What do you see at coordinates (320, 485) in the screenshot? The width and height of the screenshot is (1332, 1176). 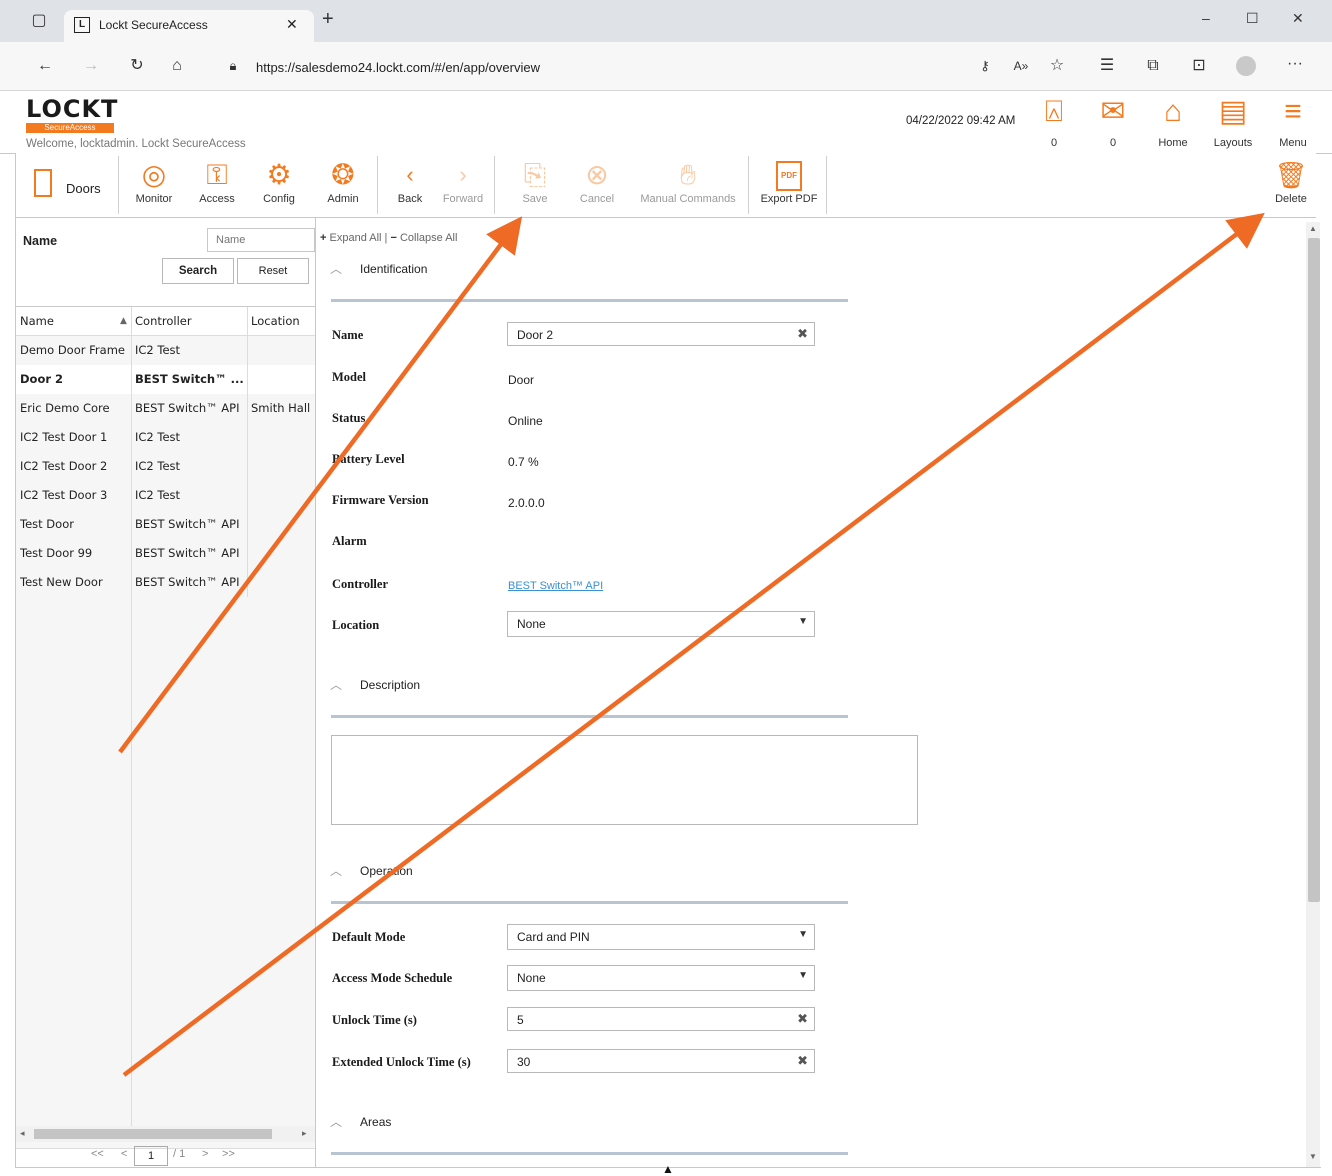 I see `arrow-to-save` at bounding box center [320, 485].